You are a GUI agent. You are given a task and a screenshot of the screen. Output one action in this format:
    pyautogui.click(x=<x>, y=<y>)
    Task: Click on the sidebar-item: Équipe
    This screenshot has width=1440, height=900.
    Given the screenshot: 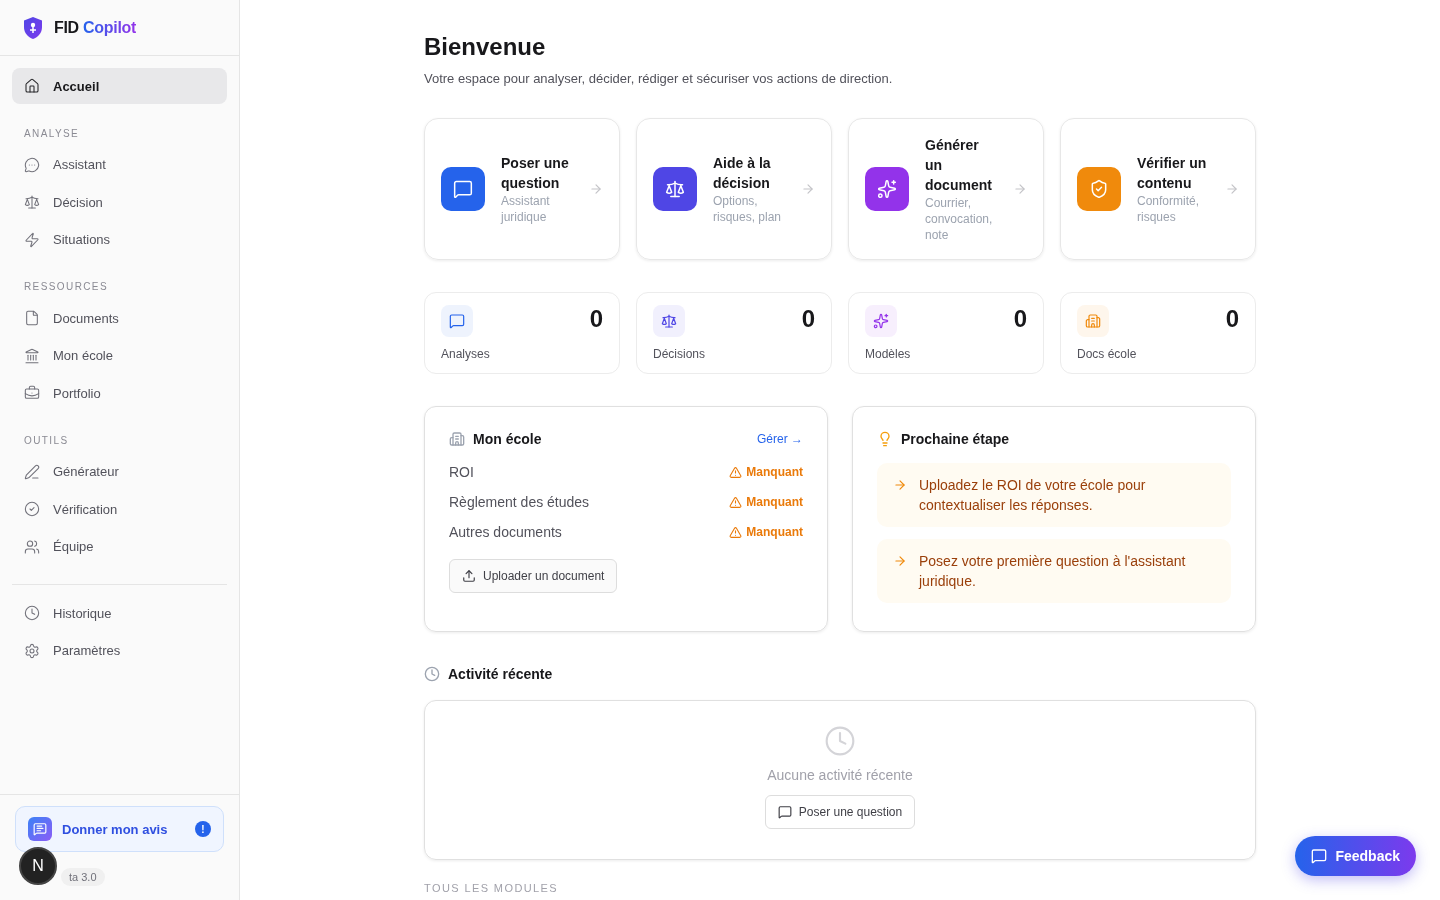 What is the action you would take?
    pyautogui.click(x=119, y=546)
    